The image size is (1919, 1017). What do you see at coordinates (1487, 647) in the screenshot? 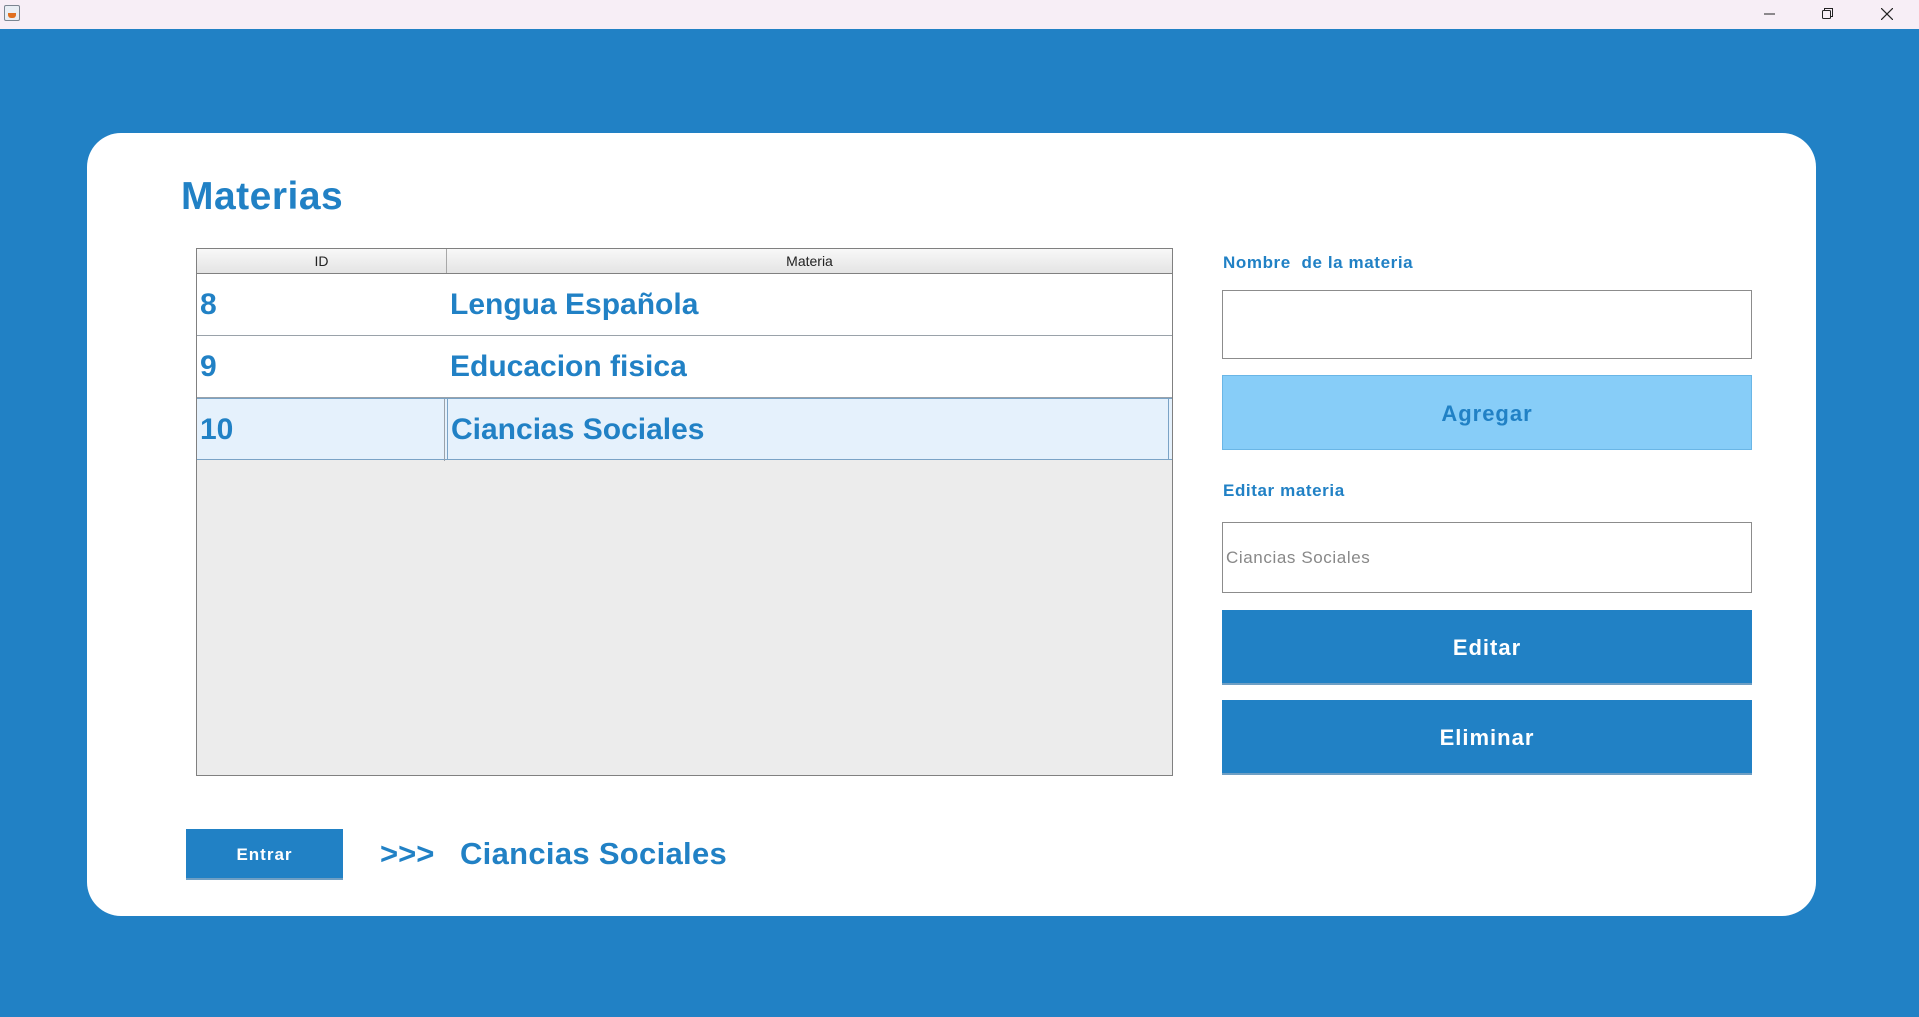
I see `edit-button: Editar` at bounding box center [1487, 647].